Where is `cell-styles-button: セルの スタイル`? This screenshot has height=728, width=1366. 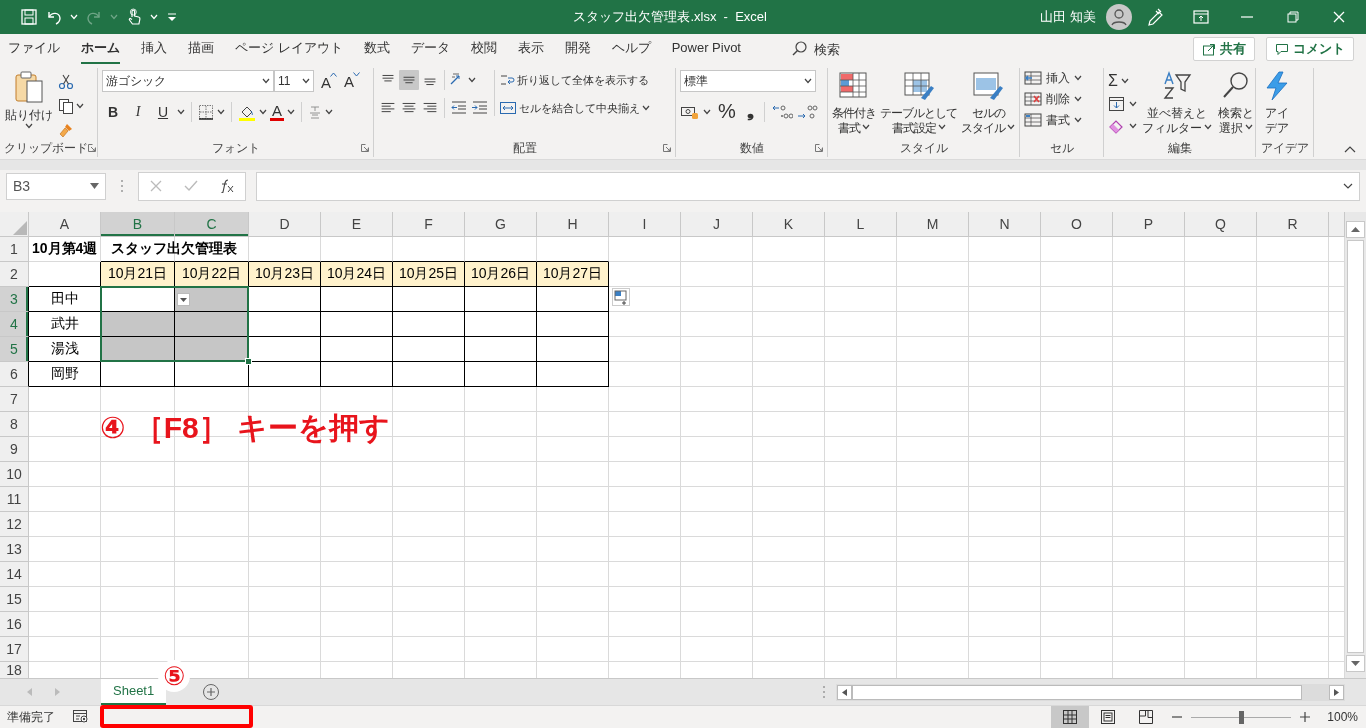 cell-styles-button: セルの スタイル is located at coordinates (988, 103).